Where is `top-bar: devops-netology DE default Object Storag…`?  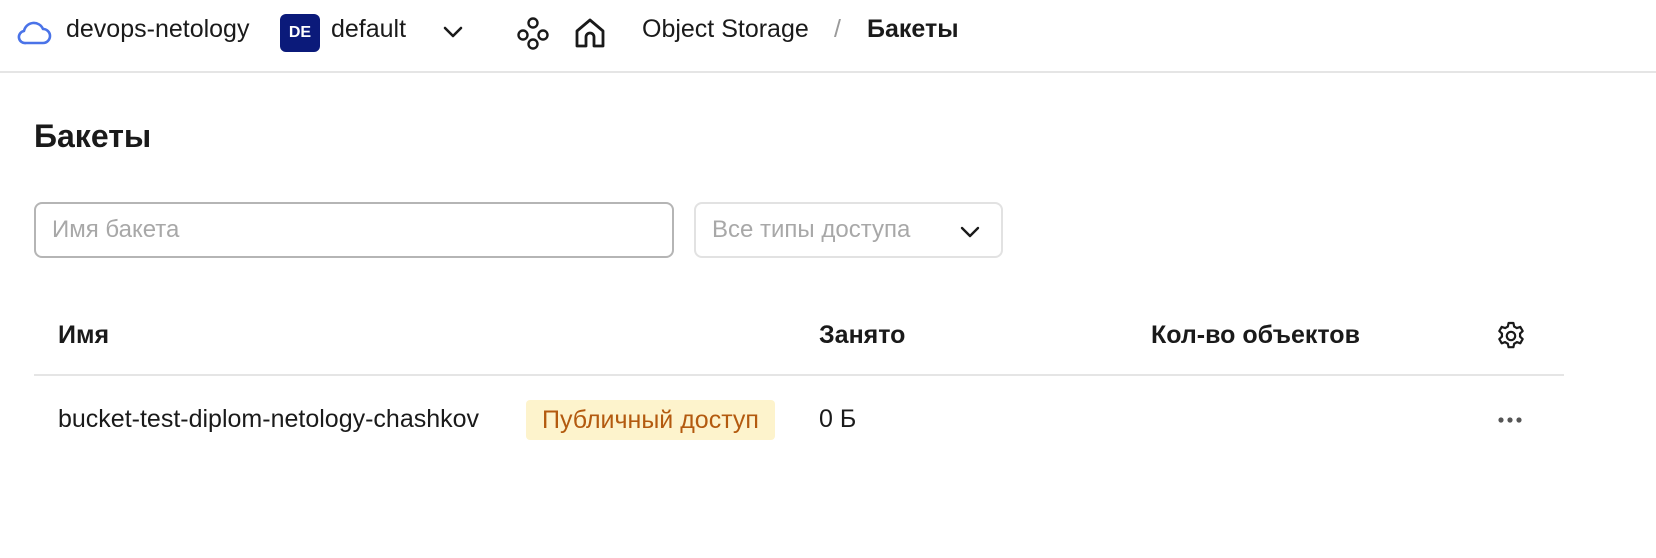 top-bar: devops-netology DE default Object Storag… is located at coordinates (828, 36).